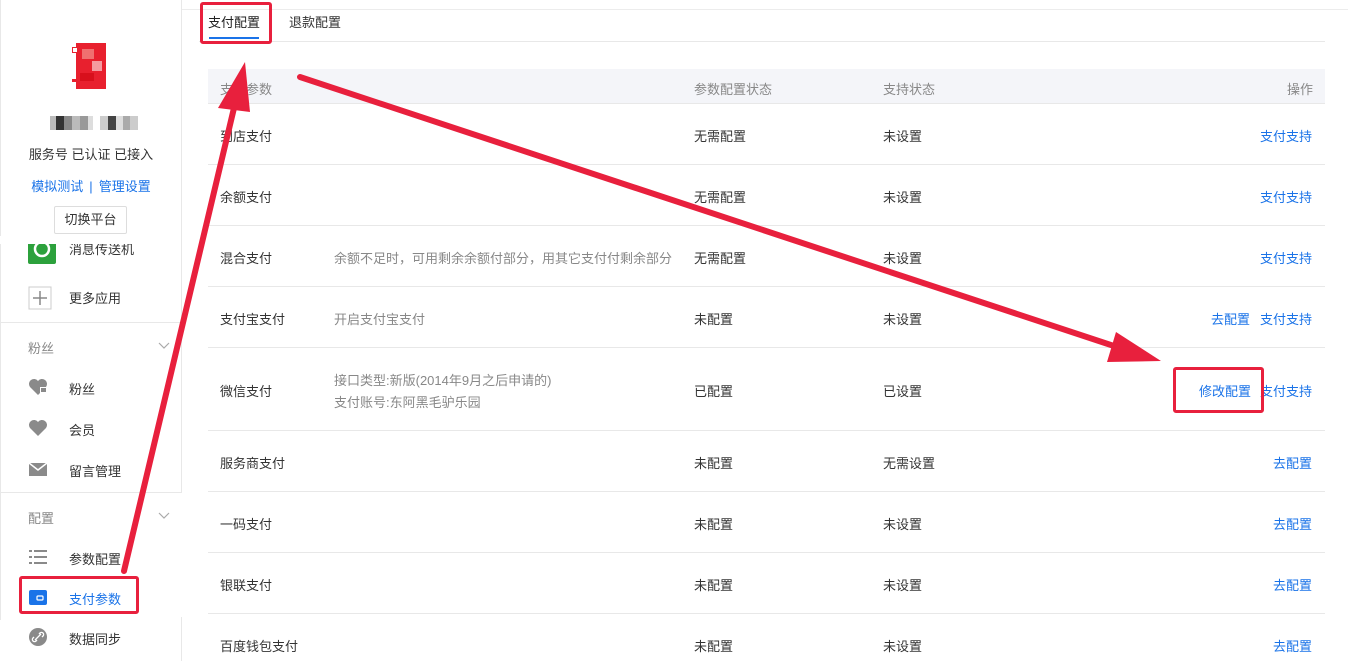 The width and height of the screenshot is (1348, 661). What do you see at coordinates (91, 66) in the screenshot?
I see `avatar` at bounding box center [91, 66].